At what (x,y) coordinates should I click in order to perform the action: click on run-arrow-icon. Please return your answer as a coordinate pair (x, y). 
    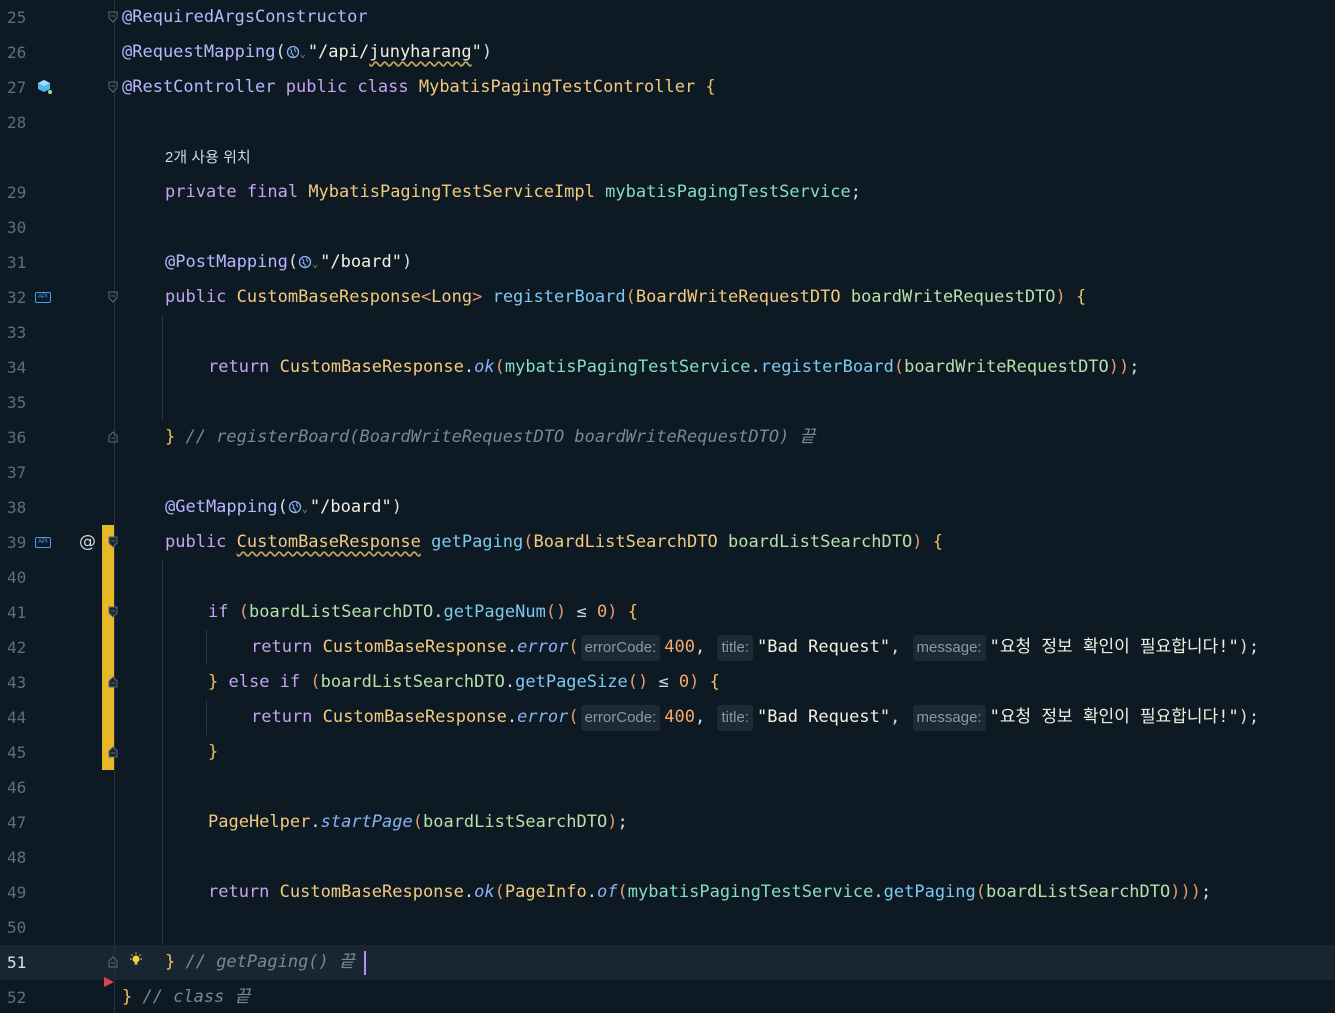
    Looking at the image, I should click on (109, 982).